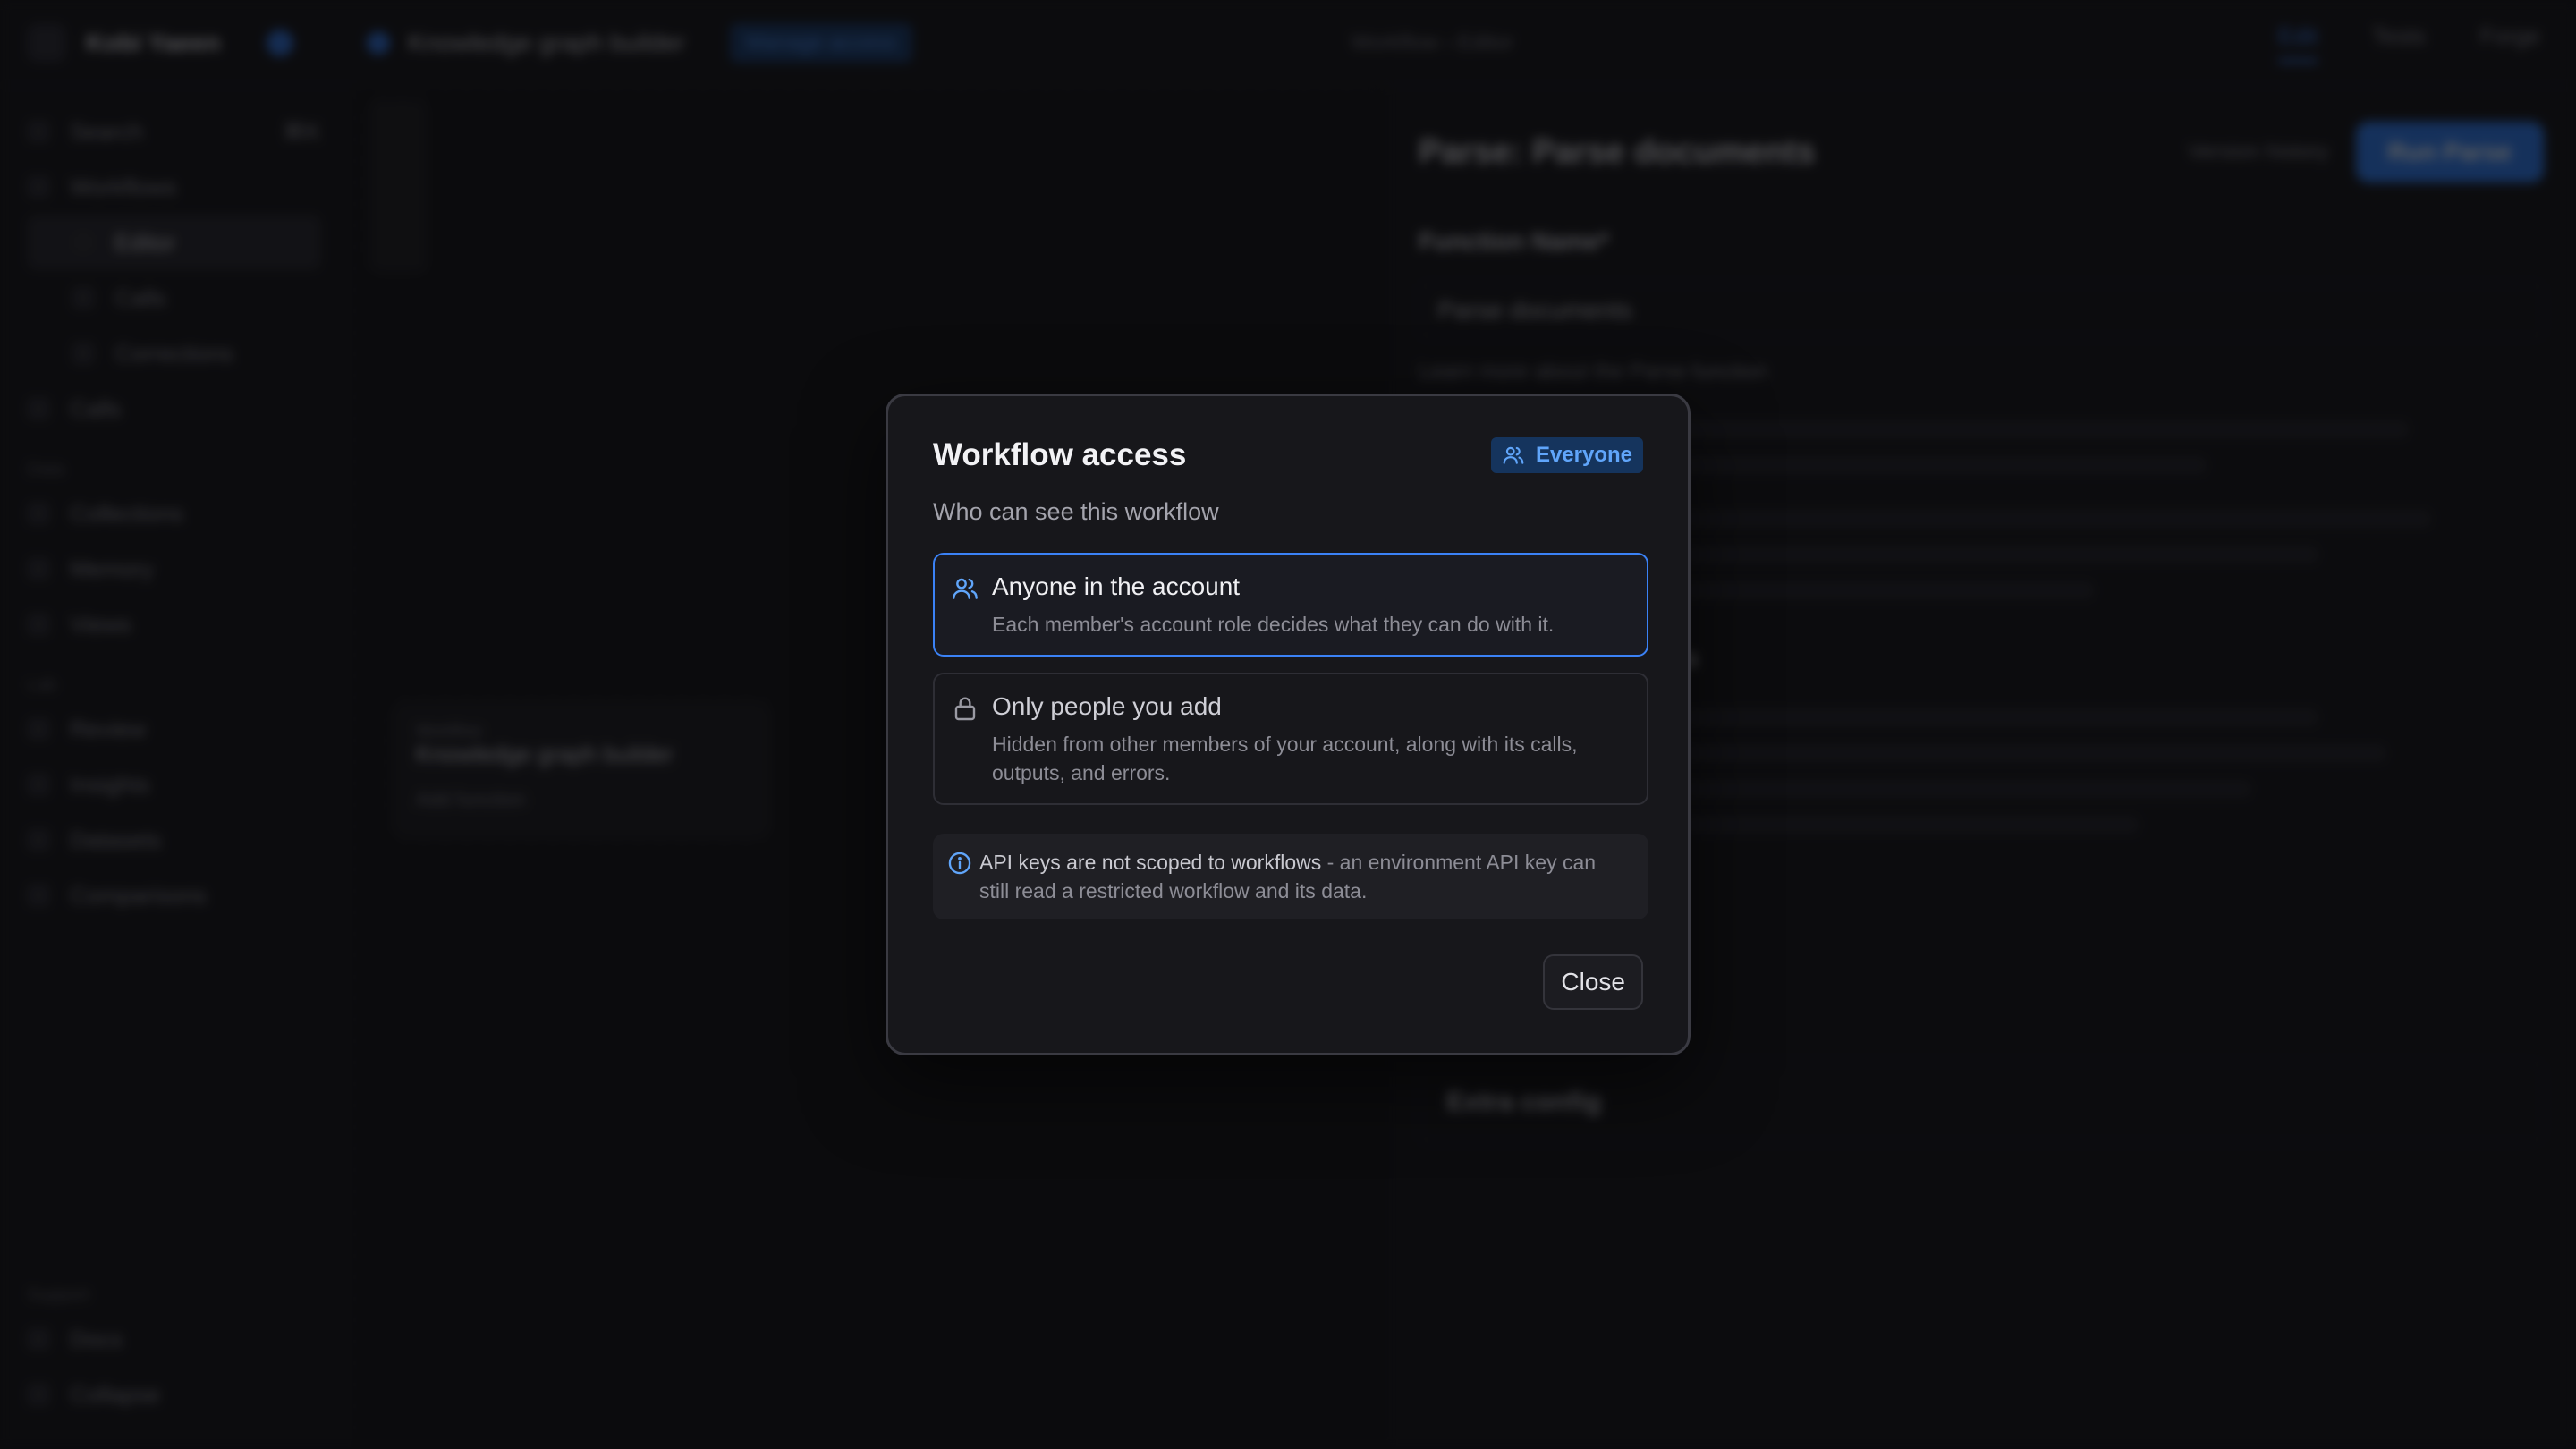 The width and height of the screenshot is (2576, 1449). I want to click on dialog-header: Workflow access Everyone, so click(1288, 455).